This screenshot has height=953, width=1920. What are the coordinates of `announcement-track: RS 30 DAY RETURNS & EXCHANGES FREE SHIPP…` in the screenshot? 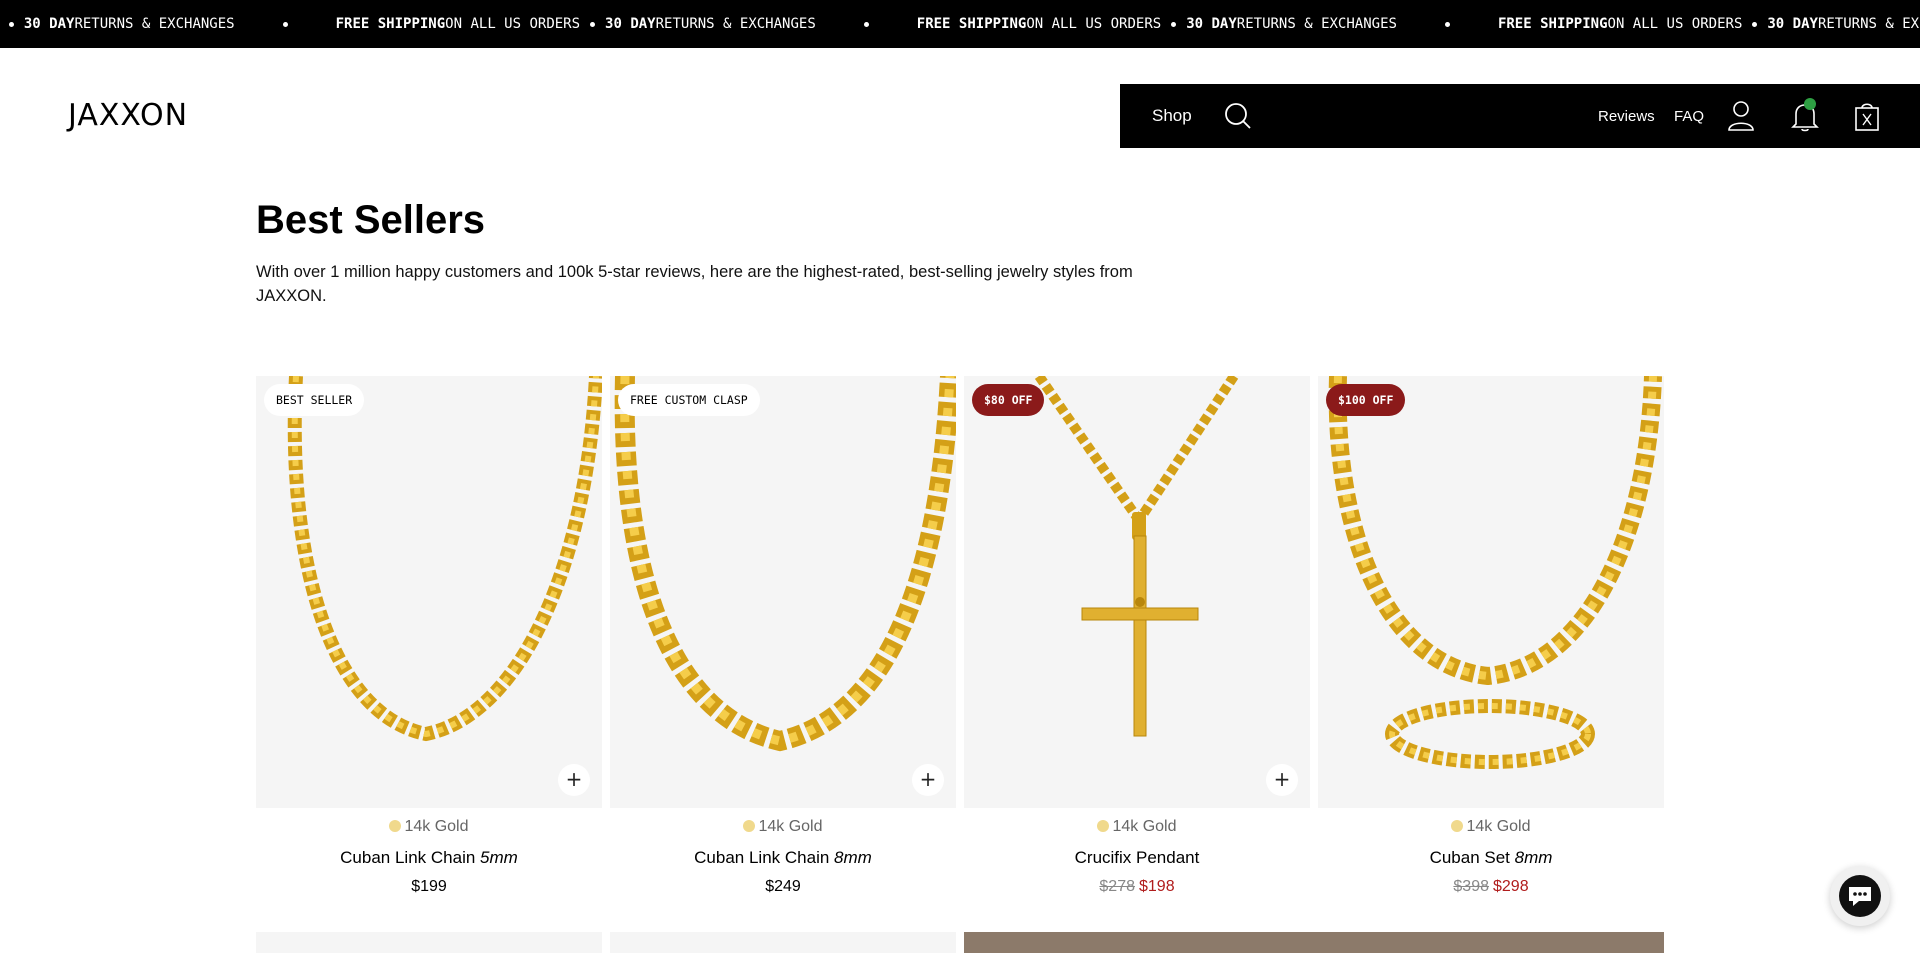 It's located at (960, 24).